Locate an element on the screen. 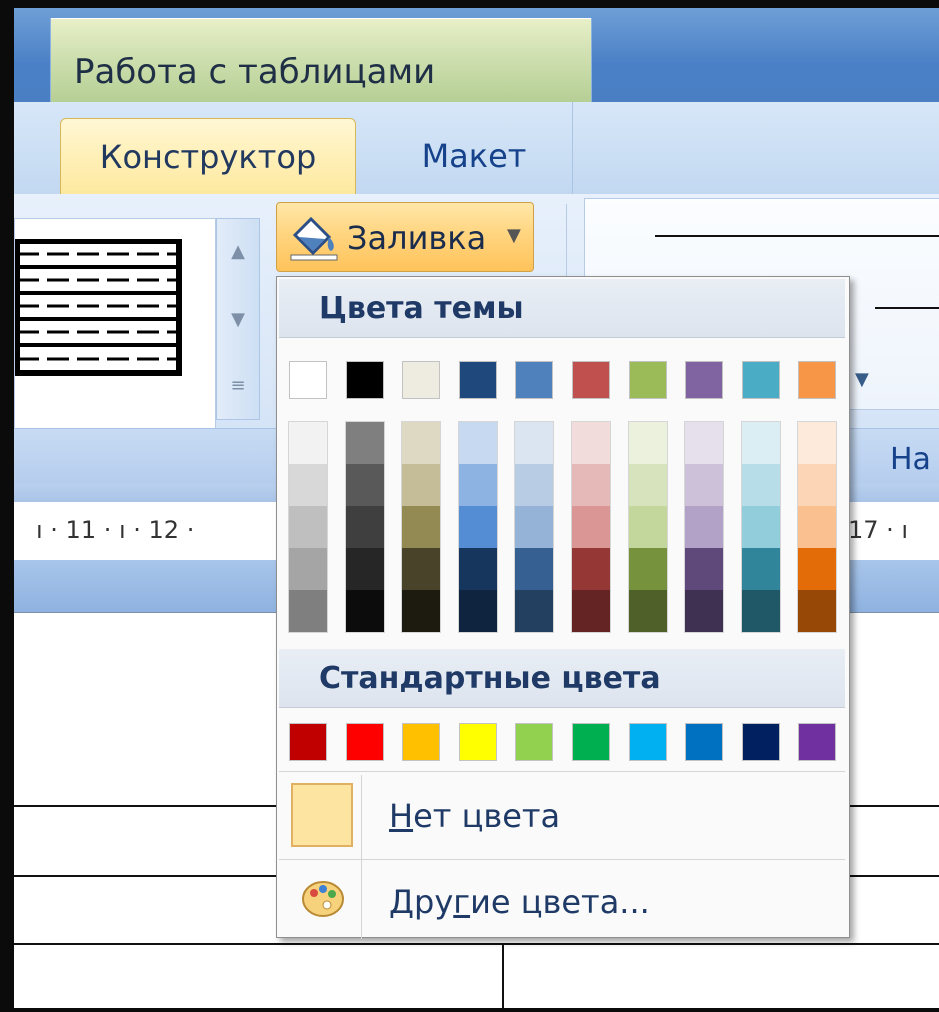 This screenshot has height=1012, width=939. scroll-up-icon: ▲ is located at coordinates (238, 251).